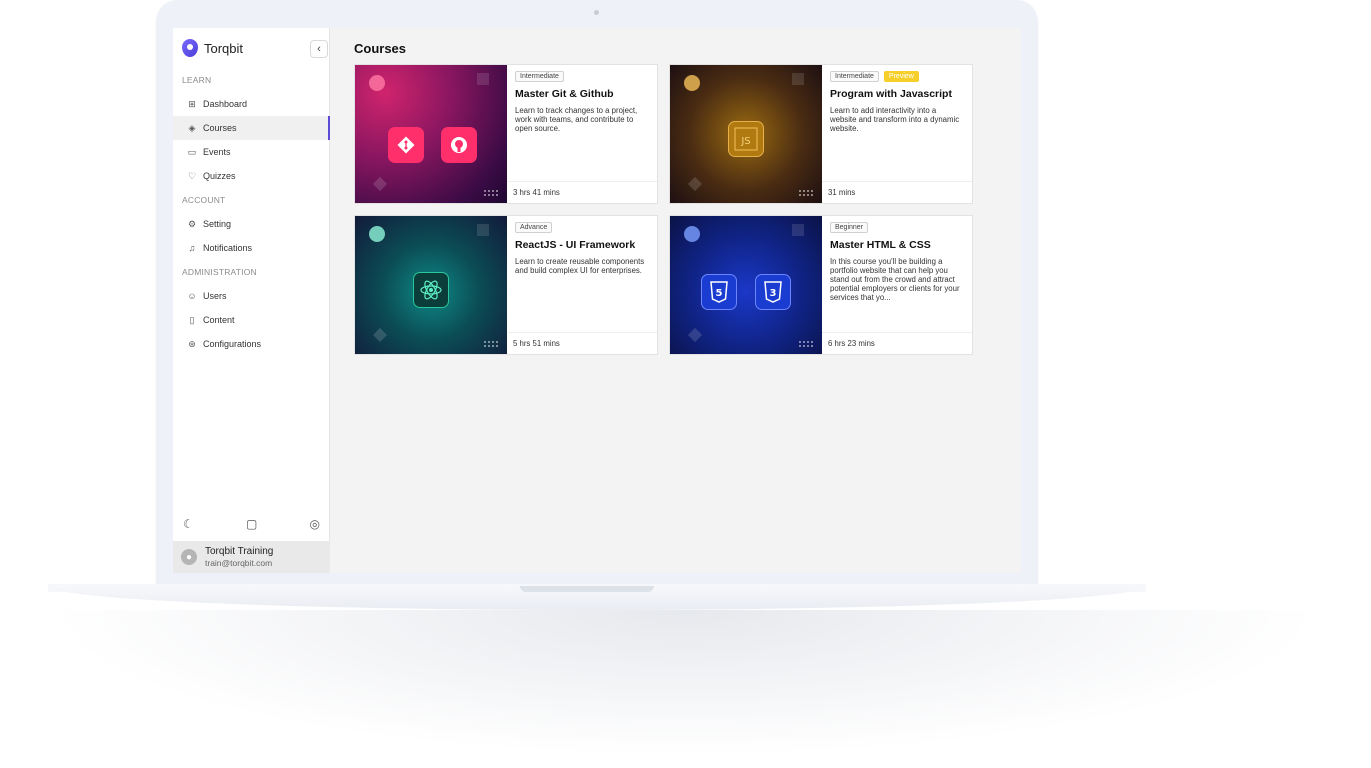 The width and height of the screenshot is (1371, 768). What do you see at coordinates (204, 200) in the screenshot?
I see `section-label-account: ACCOUNT` at bounding box center [204, 200].